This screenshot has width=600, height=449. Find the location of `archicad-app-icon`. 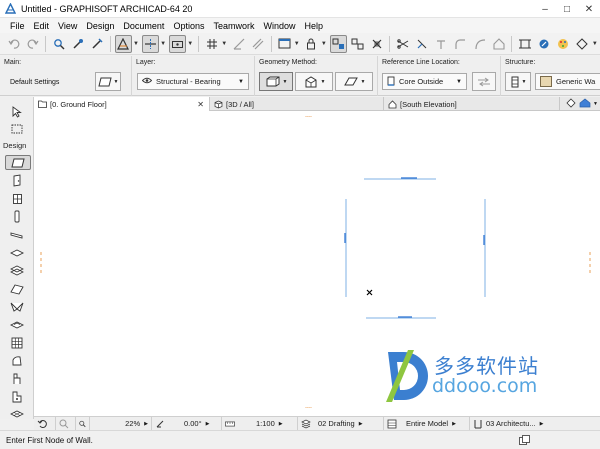

archicad-app-icon is located at coordinates (10, 9).